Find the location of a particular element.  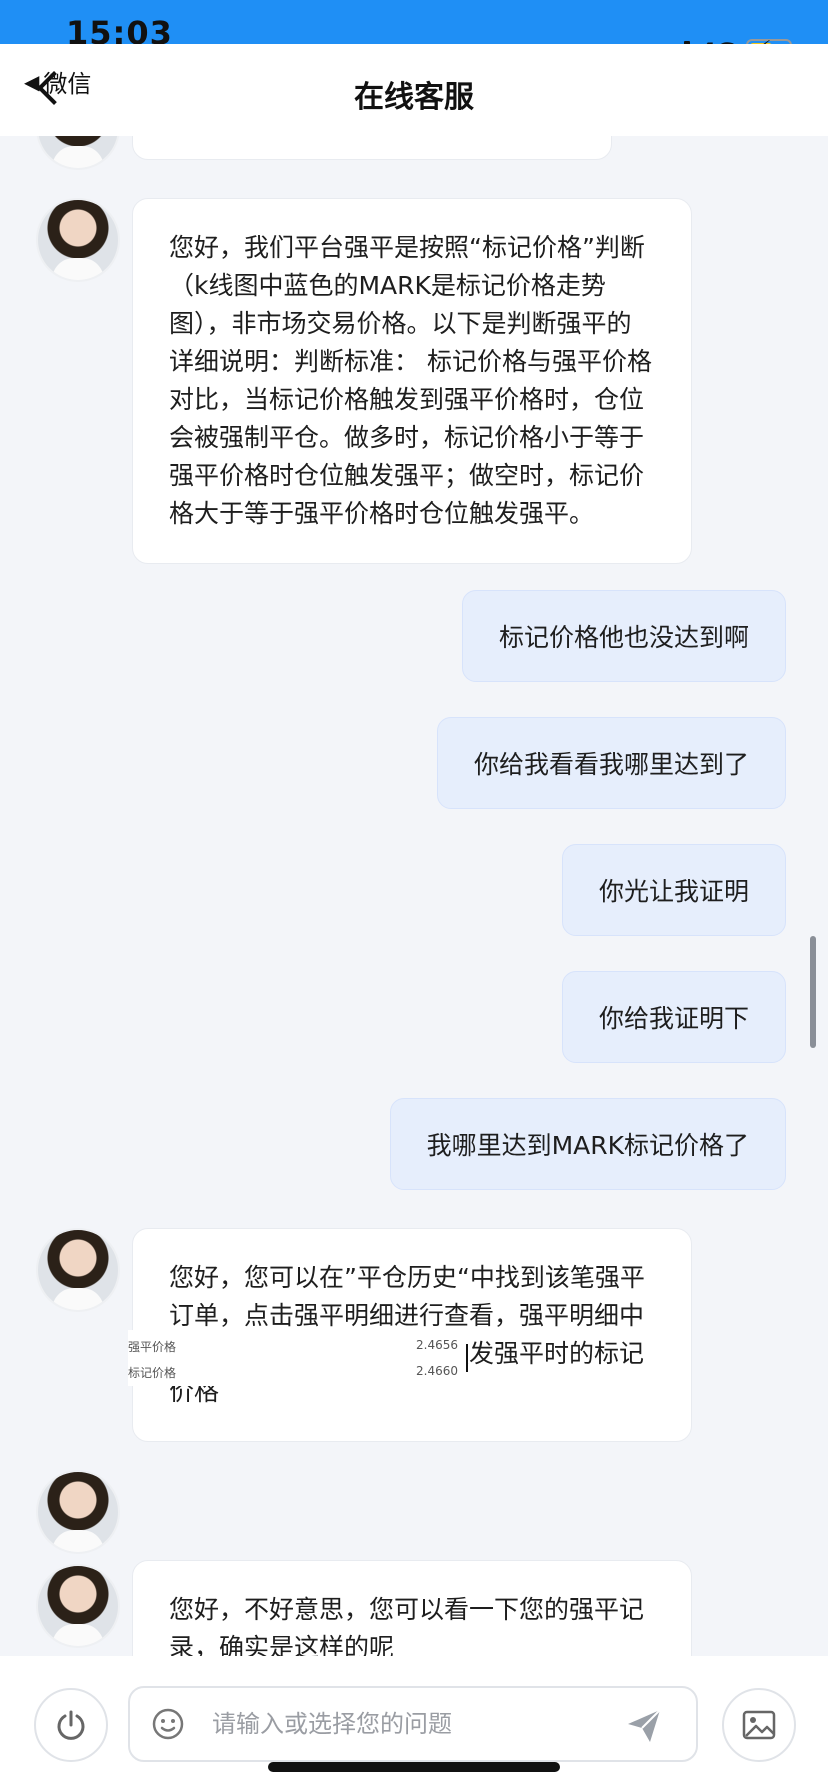

emoji-icon is located at coordinates (168, 1724).